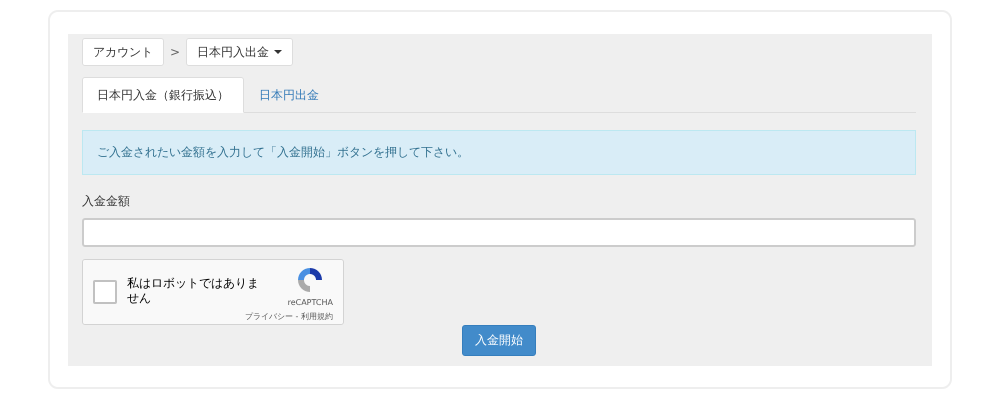 The image size is (1000, 400). I want to click on breadcrumb-link: アカウント, so click(123, 52).